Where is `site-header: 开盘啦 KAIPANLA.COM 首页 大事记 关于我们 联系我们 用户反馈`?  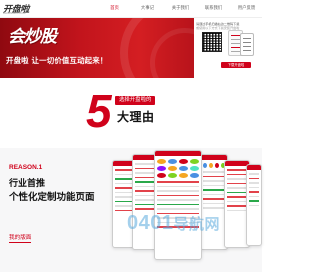
site-header: 开盘啦 KAIPANLA.COM 首页 大事记 关于我们 联系我们 用户反馈 is located at coordinates (131, 9).